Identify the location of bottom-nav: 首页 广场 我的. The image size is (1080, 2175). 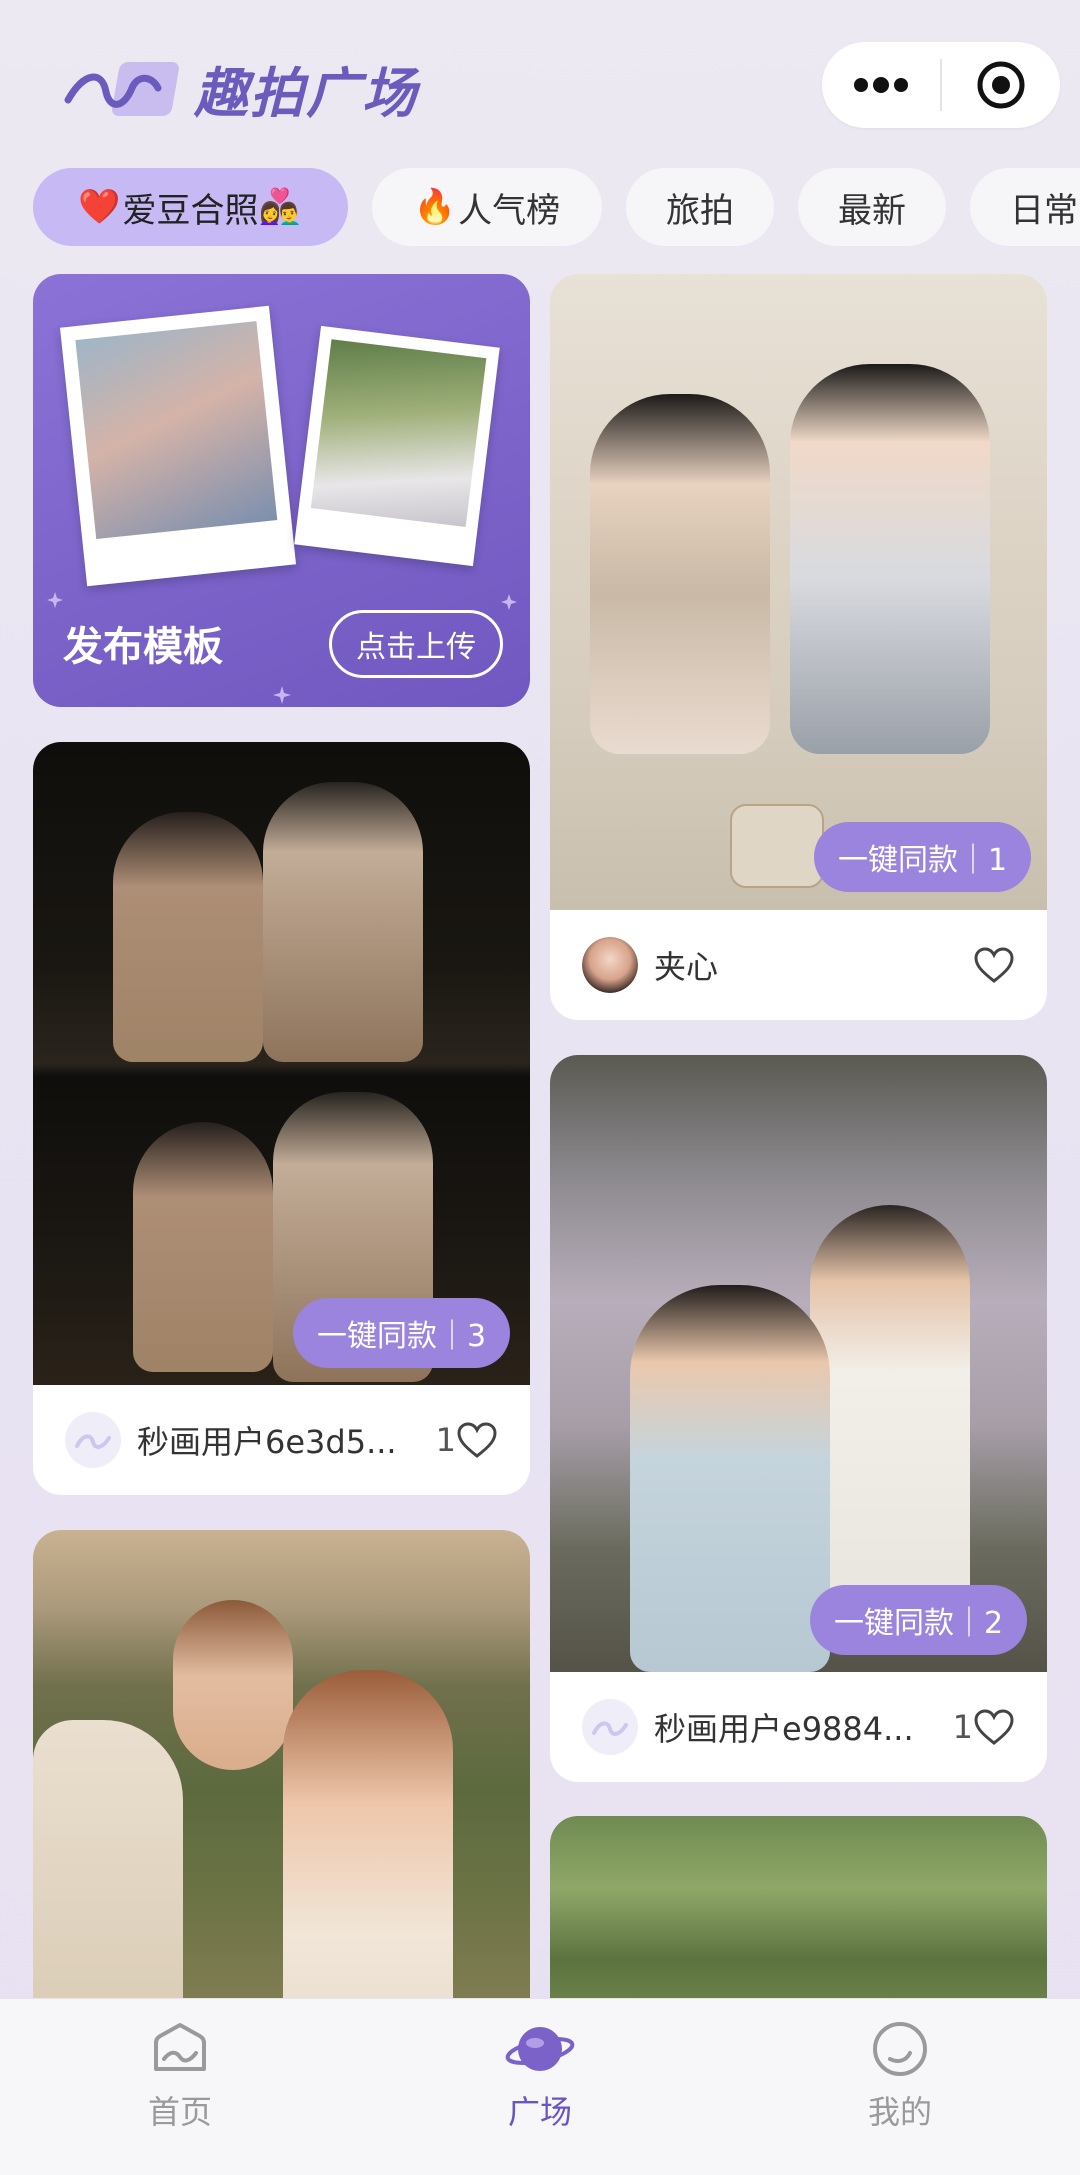
(540, 2086).